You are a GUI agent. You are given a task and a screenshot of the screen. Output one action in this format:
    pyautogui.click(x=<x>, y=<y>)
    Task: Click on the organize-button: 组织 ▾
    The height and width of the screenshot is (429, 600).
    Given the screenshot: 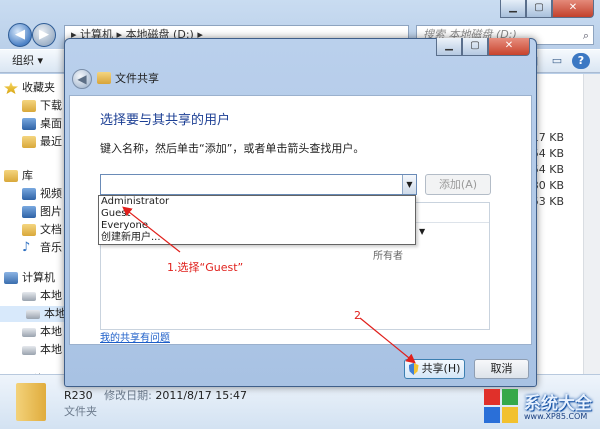 What is the action you would take?
    pyautogui.click(x=27, y=61)
    